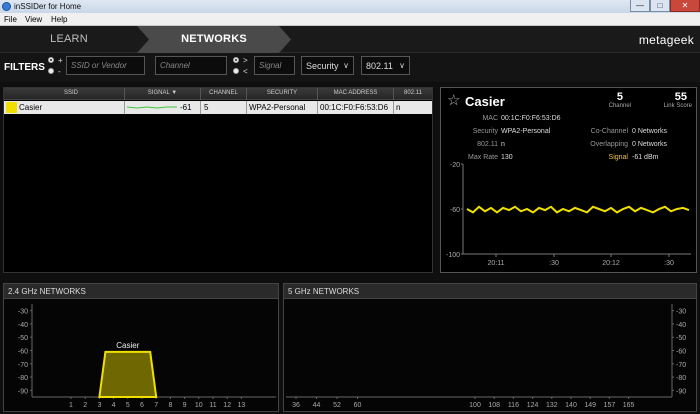  What do you see at coordinates (453, 100) in the screenshot?
I see `star-icon: ☆` at bounding box center [453, 100].